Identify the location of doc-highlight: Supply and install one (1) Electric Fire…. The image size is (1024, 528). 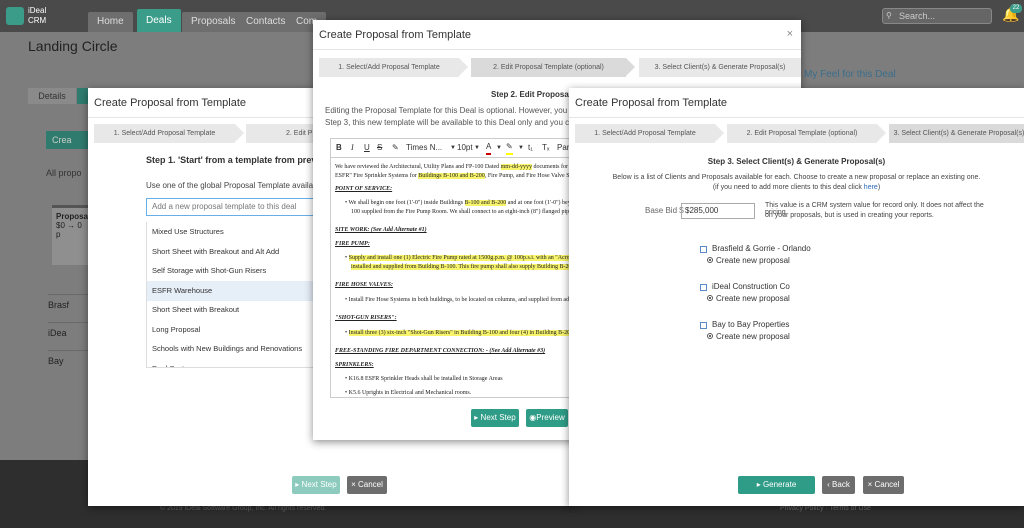
(463, 258).